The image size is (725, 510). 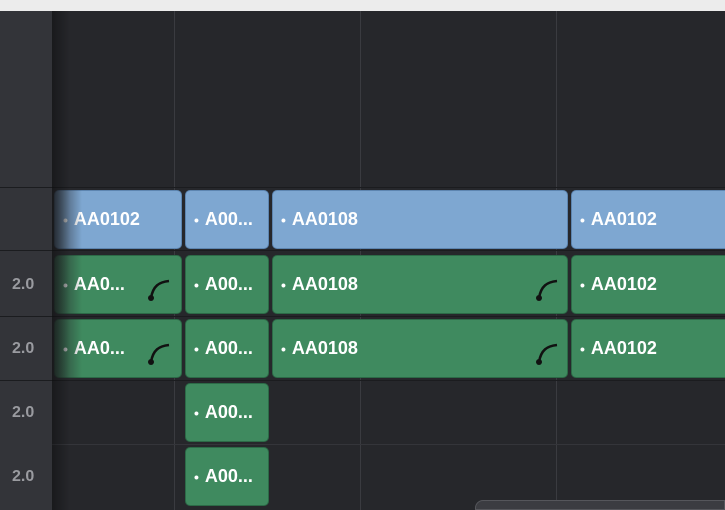 I want to click on track-header-audio-4: 2.0, so click(x=26, y=477).